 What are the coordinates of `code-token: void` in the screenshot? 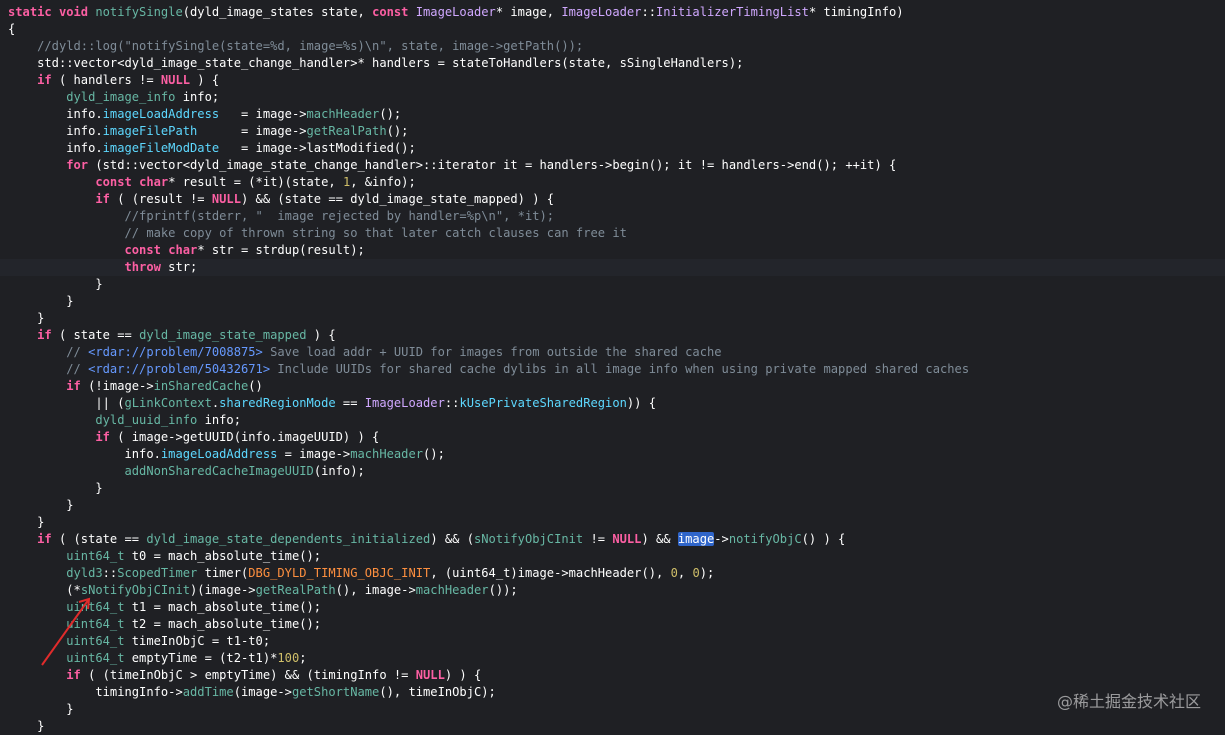 It's located at (77, 12).